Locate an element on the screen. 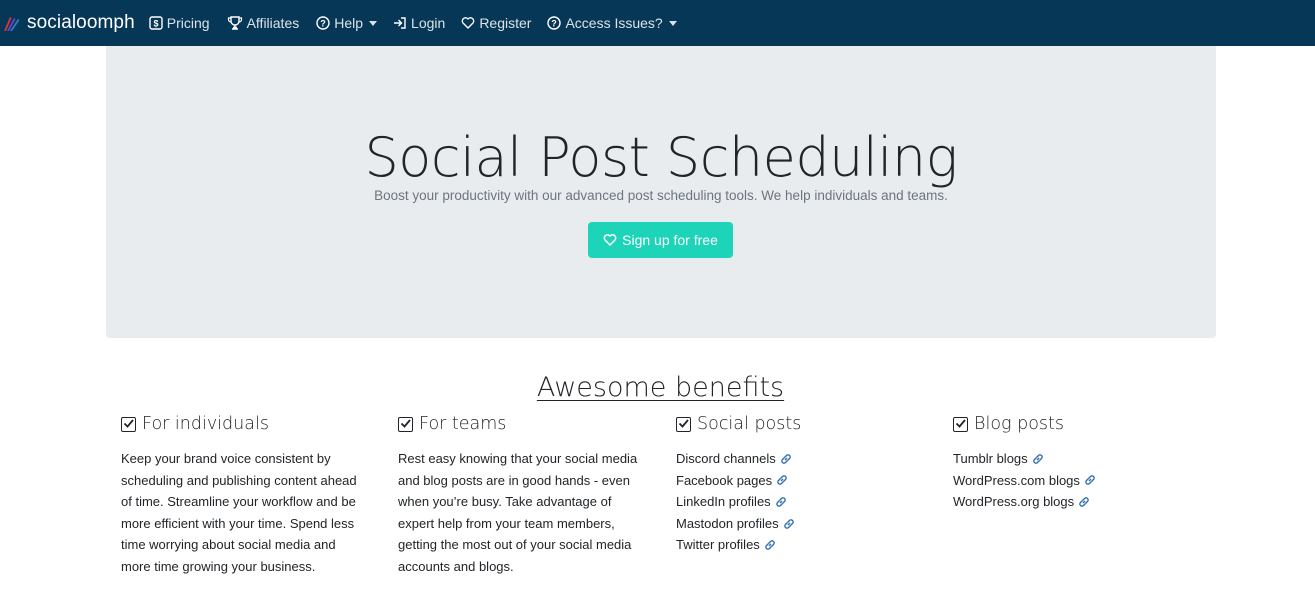  blog-link-tumblr: Tumblr blogs is located at coordinates (1078, 459).